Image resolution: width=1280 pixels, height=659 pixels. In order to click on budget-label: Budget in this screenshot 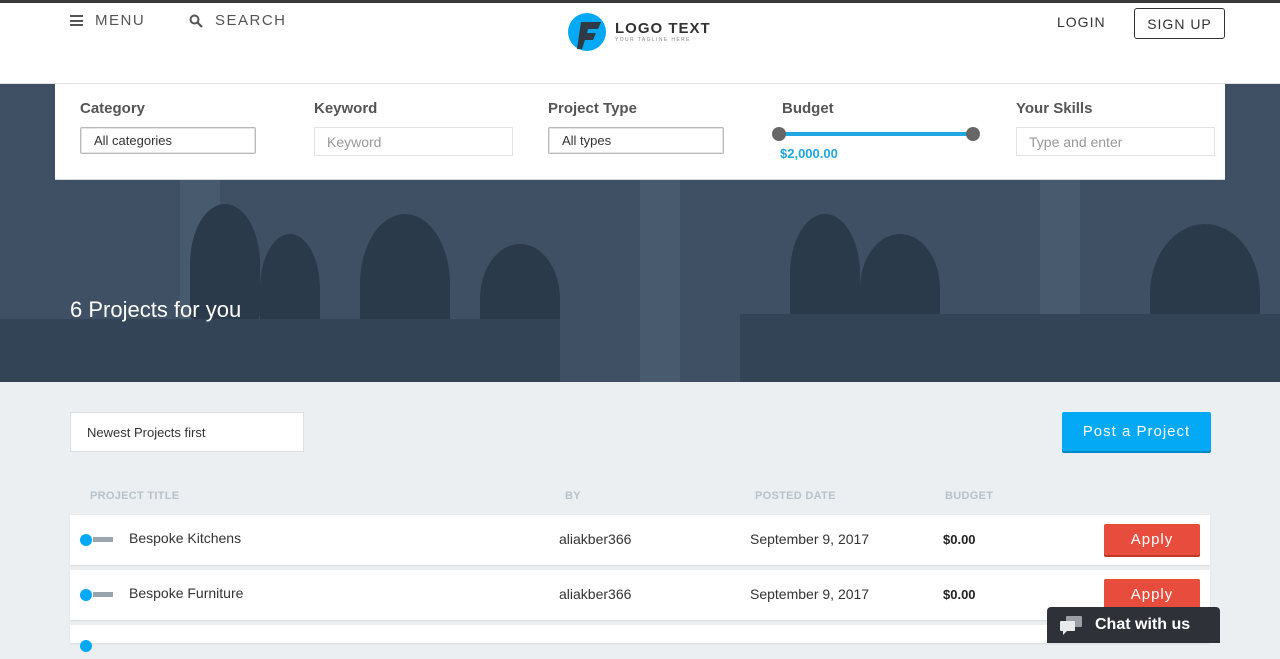, I will do `click(808, 108)`.